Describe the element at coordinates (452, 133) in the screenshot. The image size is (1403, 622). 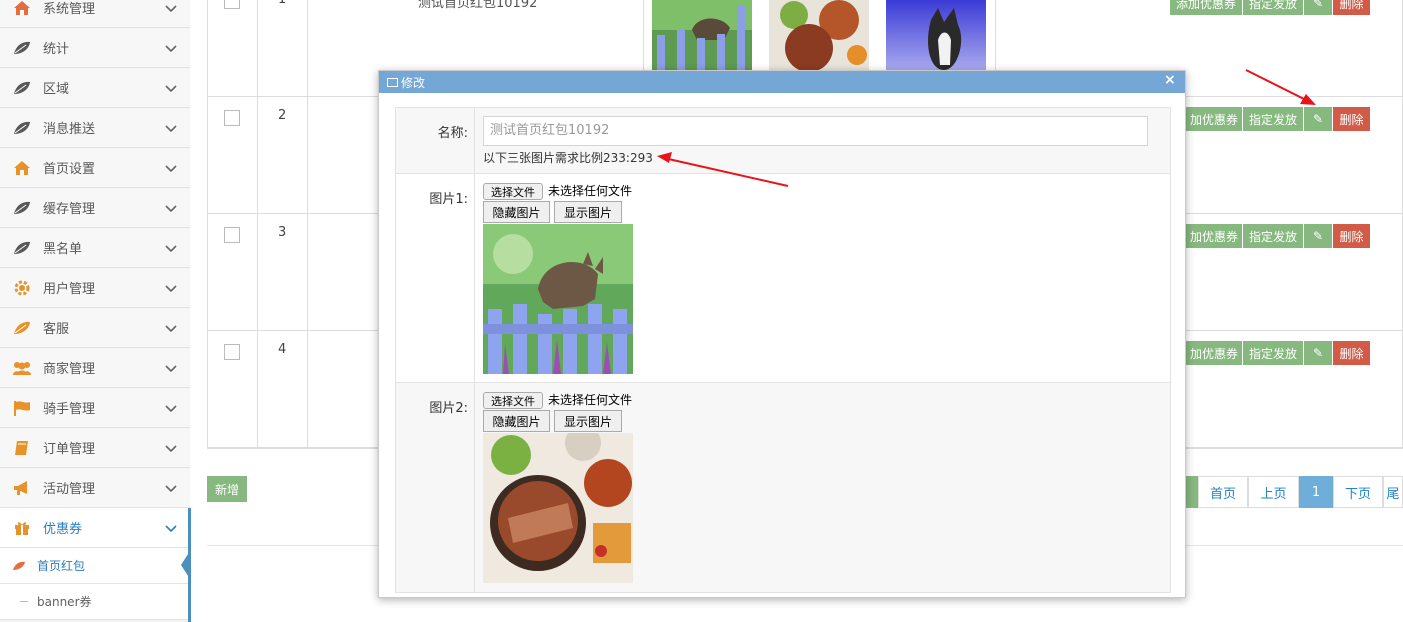
I see `name-label: 名称:` at that location.